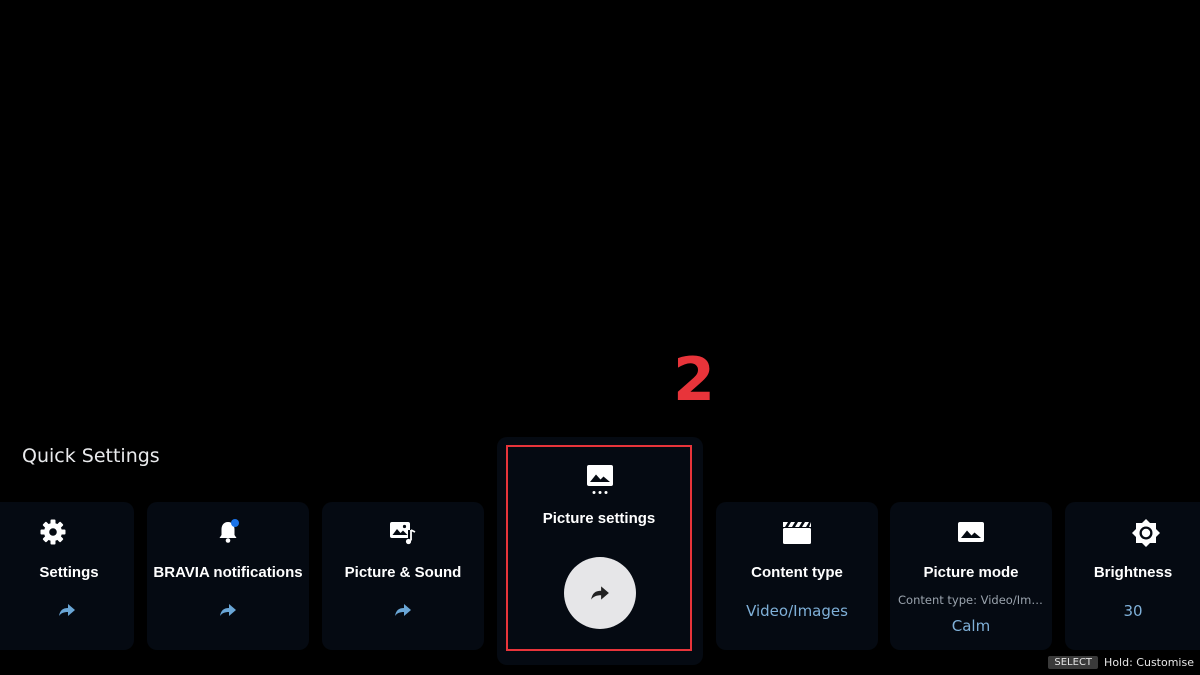  What do you see at coordinates (235, 523) in the screenshot?
I see `notification-dot` at bounding box center [235, 523].